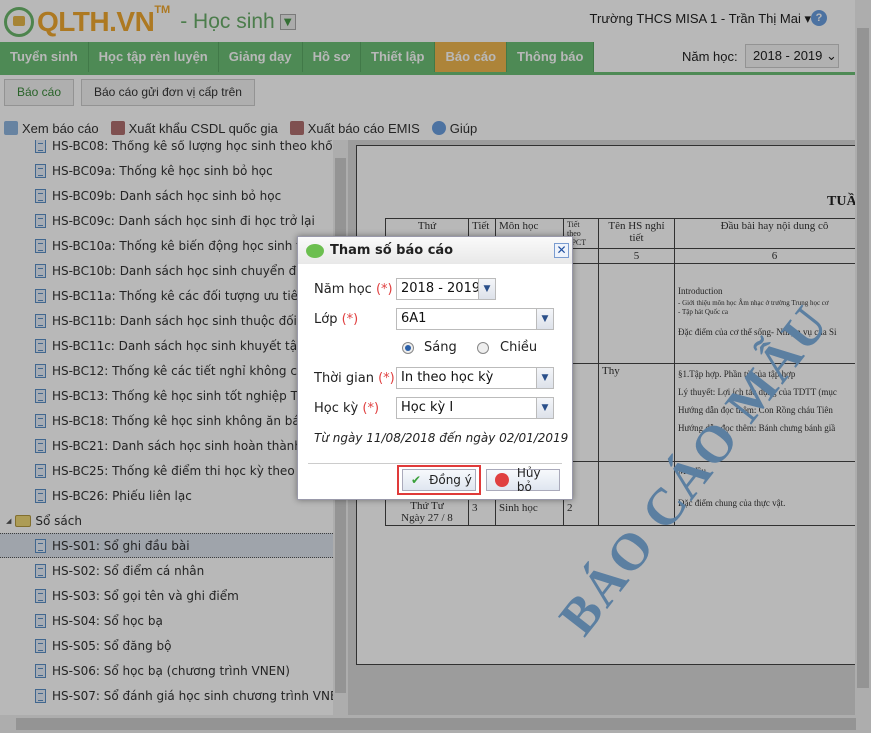 The height and width of the screenshot is (733, 871). I want to click on term-field-label: Học kỳ (*), so click(347, 408).